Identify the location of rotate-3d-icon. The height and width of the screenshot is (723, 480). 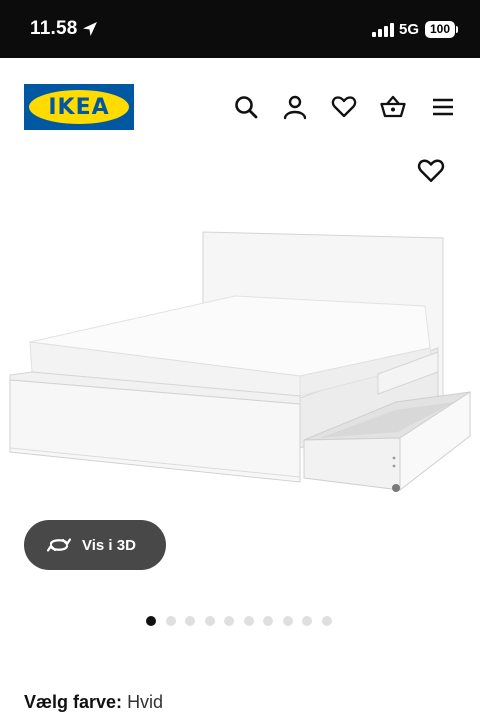
(59, 545).